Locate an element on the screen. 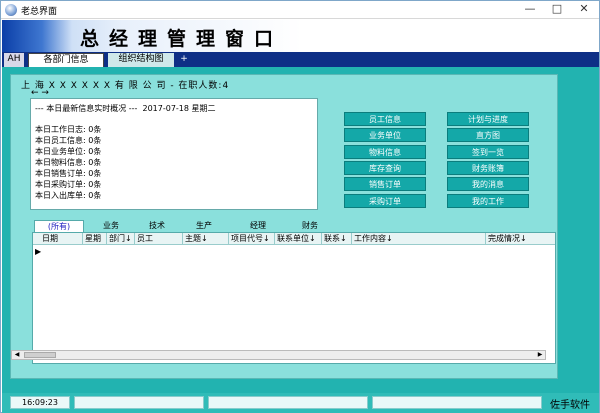  page-title: 总经理管理窗口 is located at coordinates (182, 39).